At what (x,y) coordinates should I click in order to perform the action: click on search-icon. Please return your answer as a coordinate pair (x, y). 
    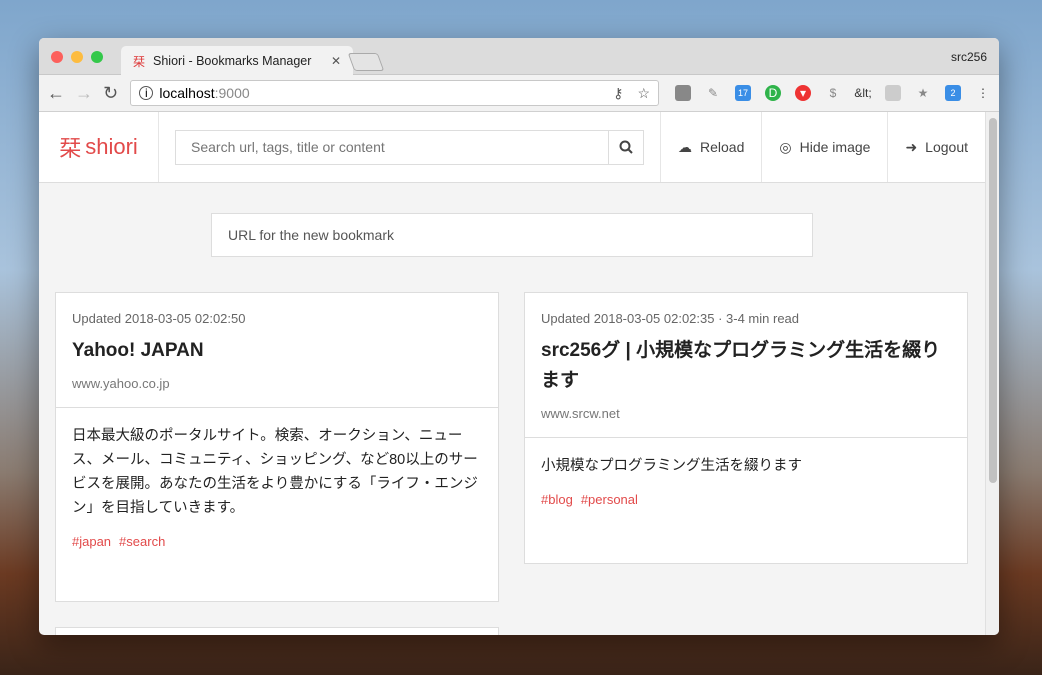
    Looking at the image, I should click on (626, 147).